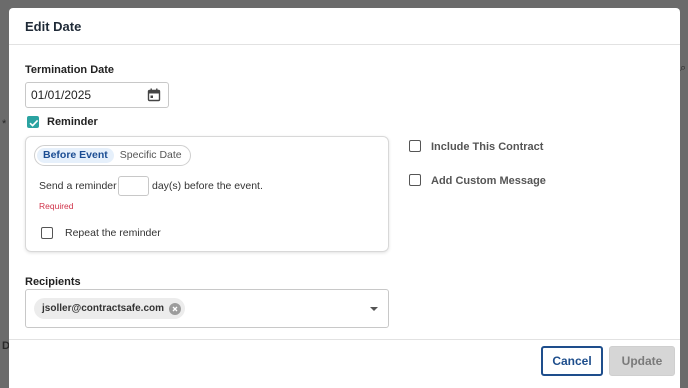  Describe the element at coordinates (151, 155) in the screenshot. I see `tab-specific-date: Specific Date` at that location.